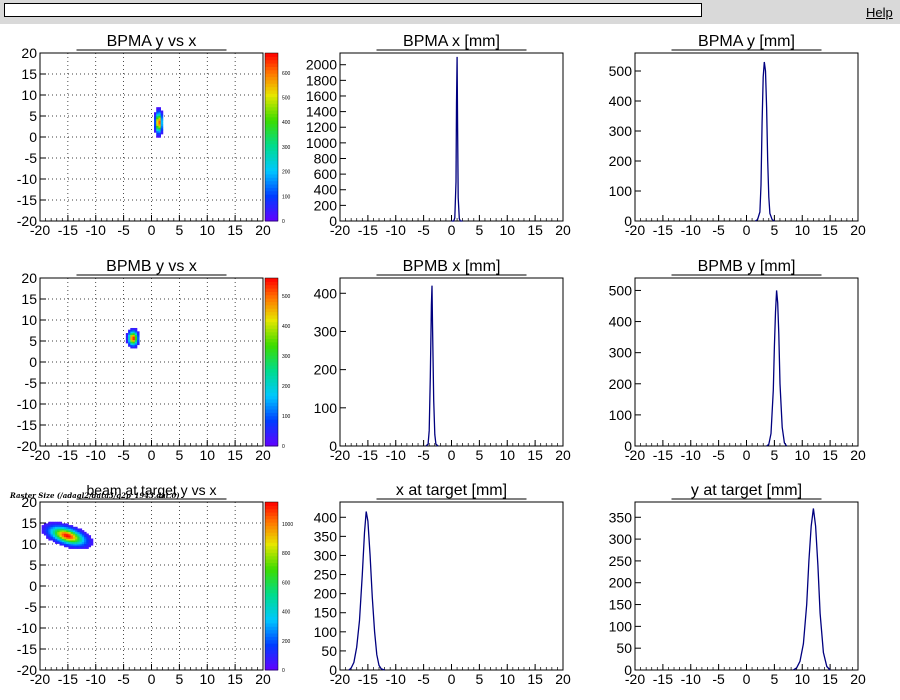 The width and height of the screenshot is (900, 700). What do you see at coordinates (879, 12) in the screenshot?
I see `help-menu: Help` at bounding box center [879, 12].